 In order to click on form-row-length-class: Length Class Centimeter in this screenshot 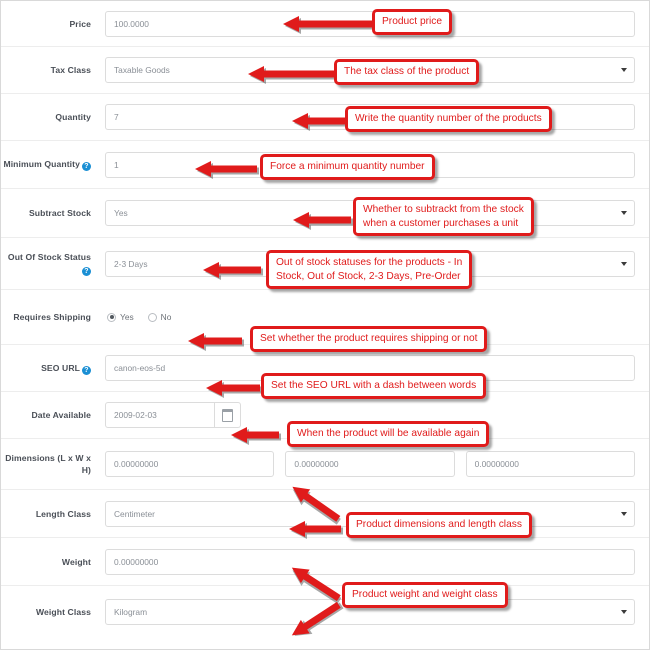, I will do `click(325, 514)`.